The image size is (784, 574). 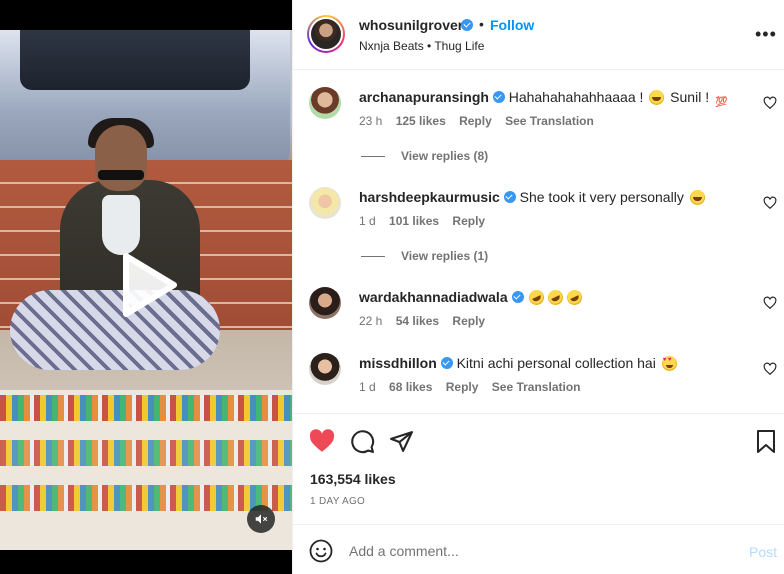 What do you see at coordinates (414, 221) in the screenshot?
I see `comment-likes: 101 likes` at bounding box center [414, 221].